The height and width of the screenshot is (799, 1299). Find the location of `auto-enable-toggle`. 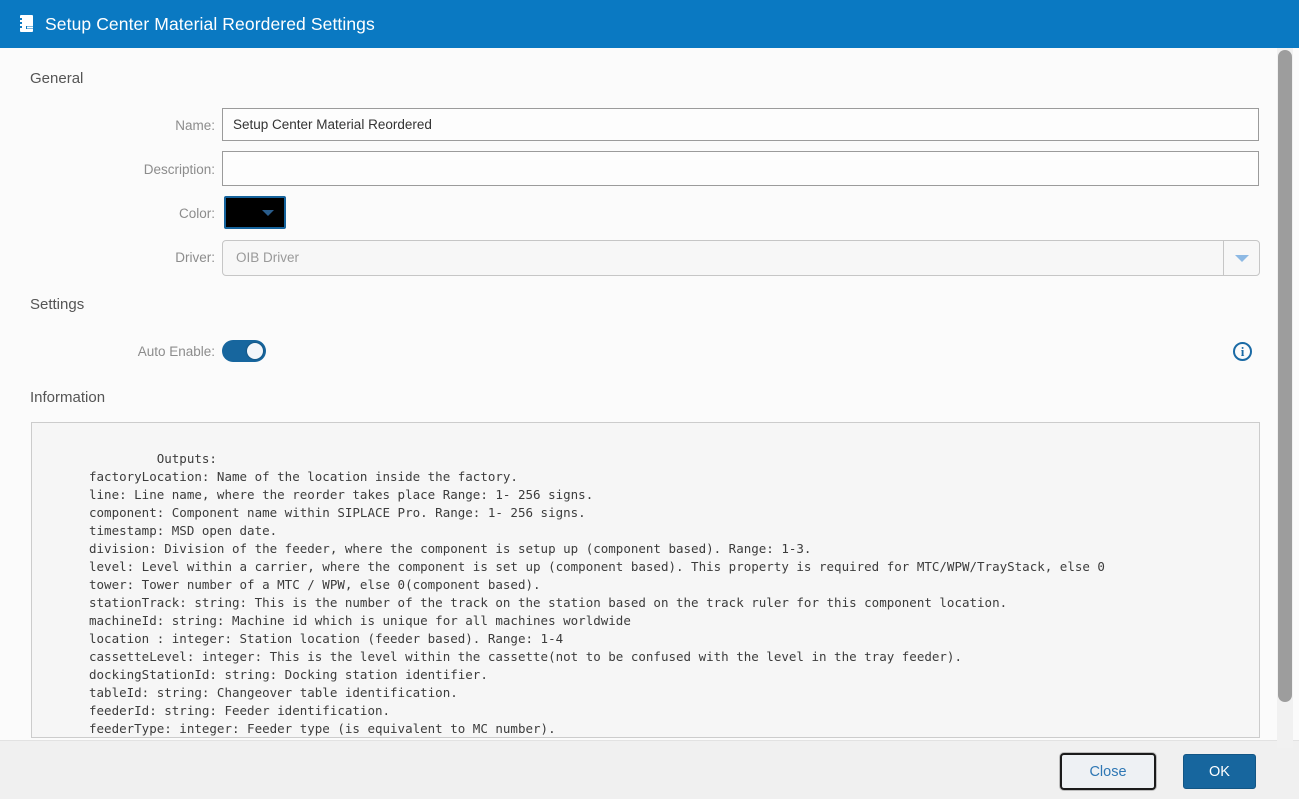

auto-enable-toggle is located at coordinates (244, 351).